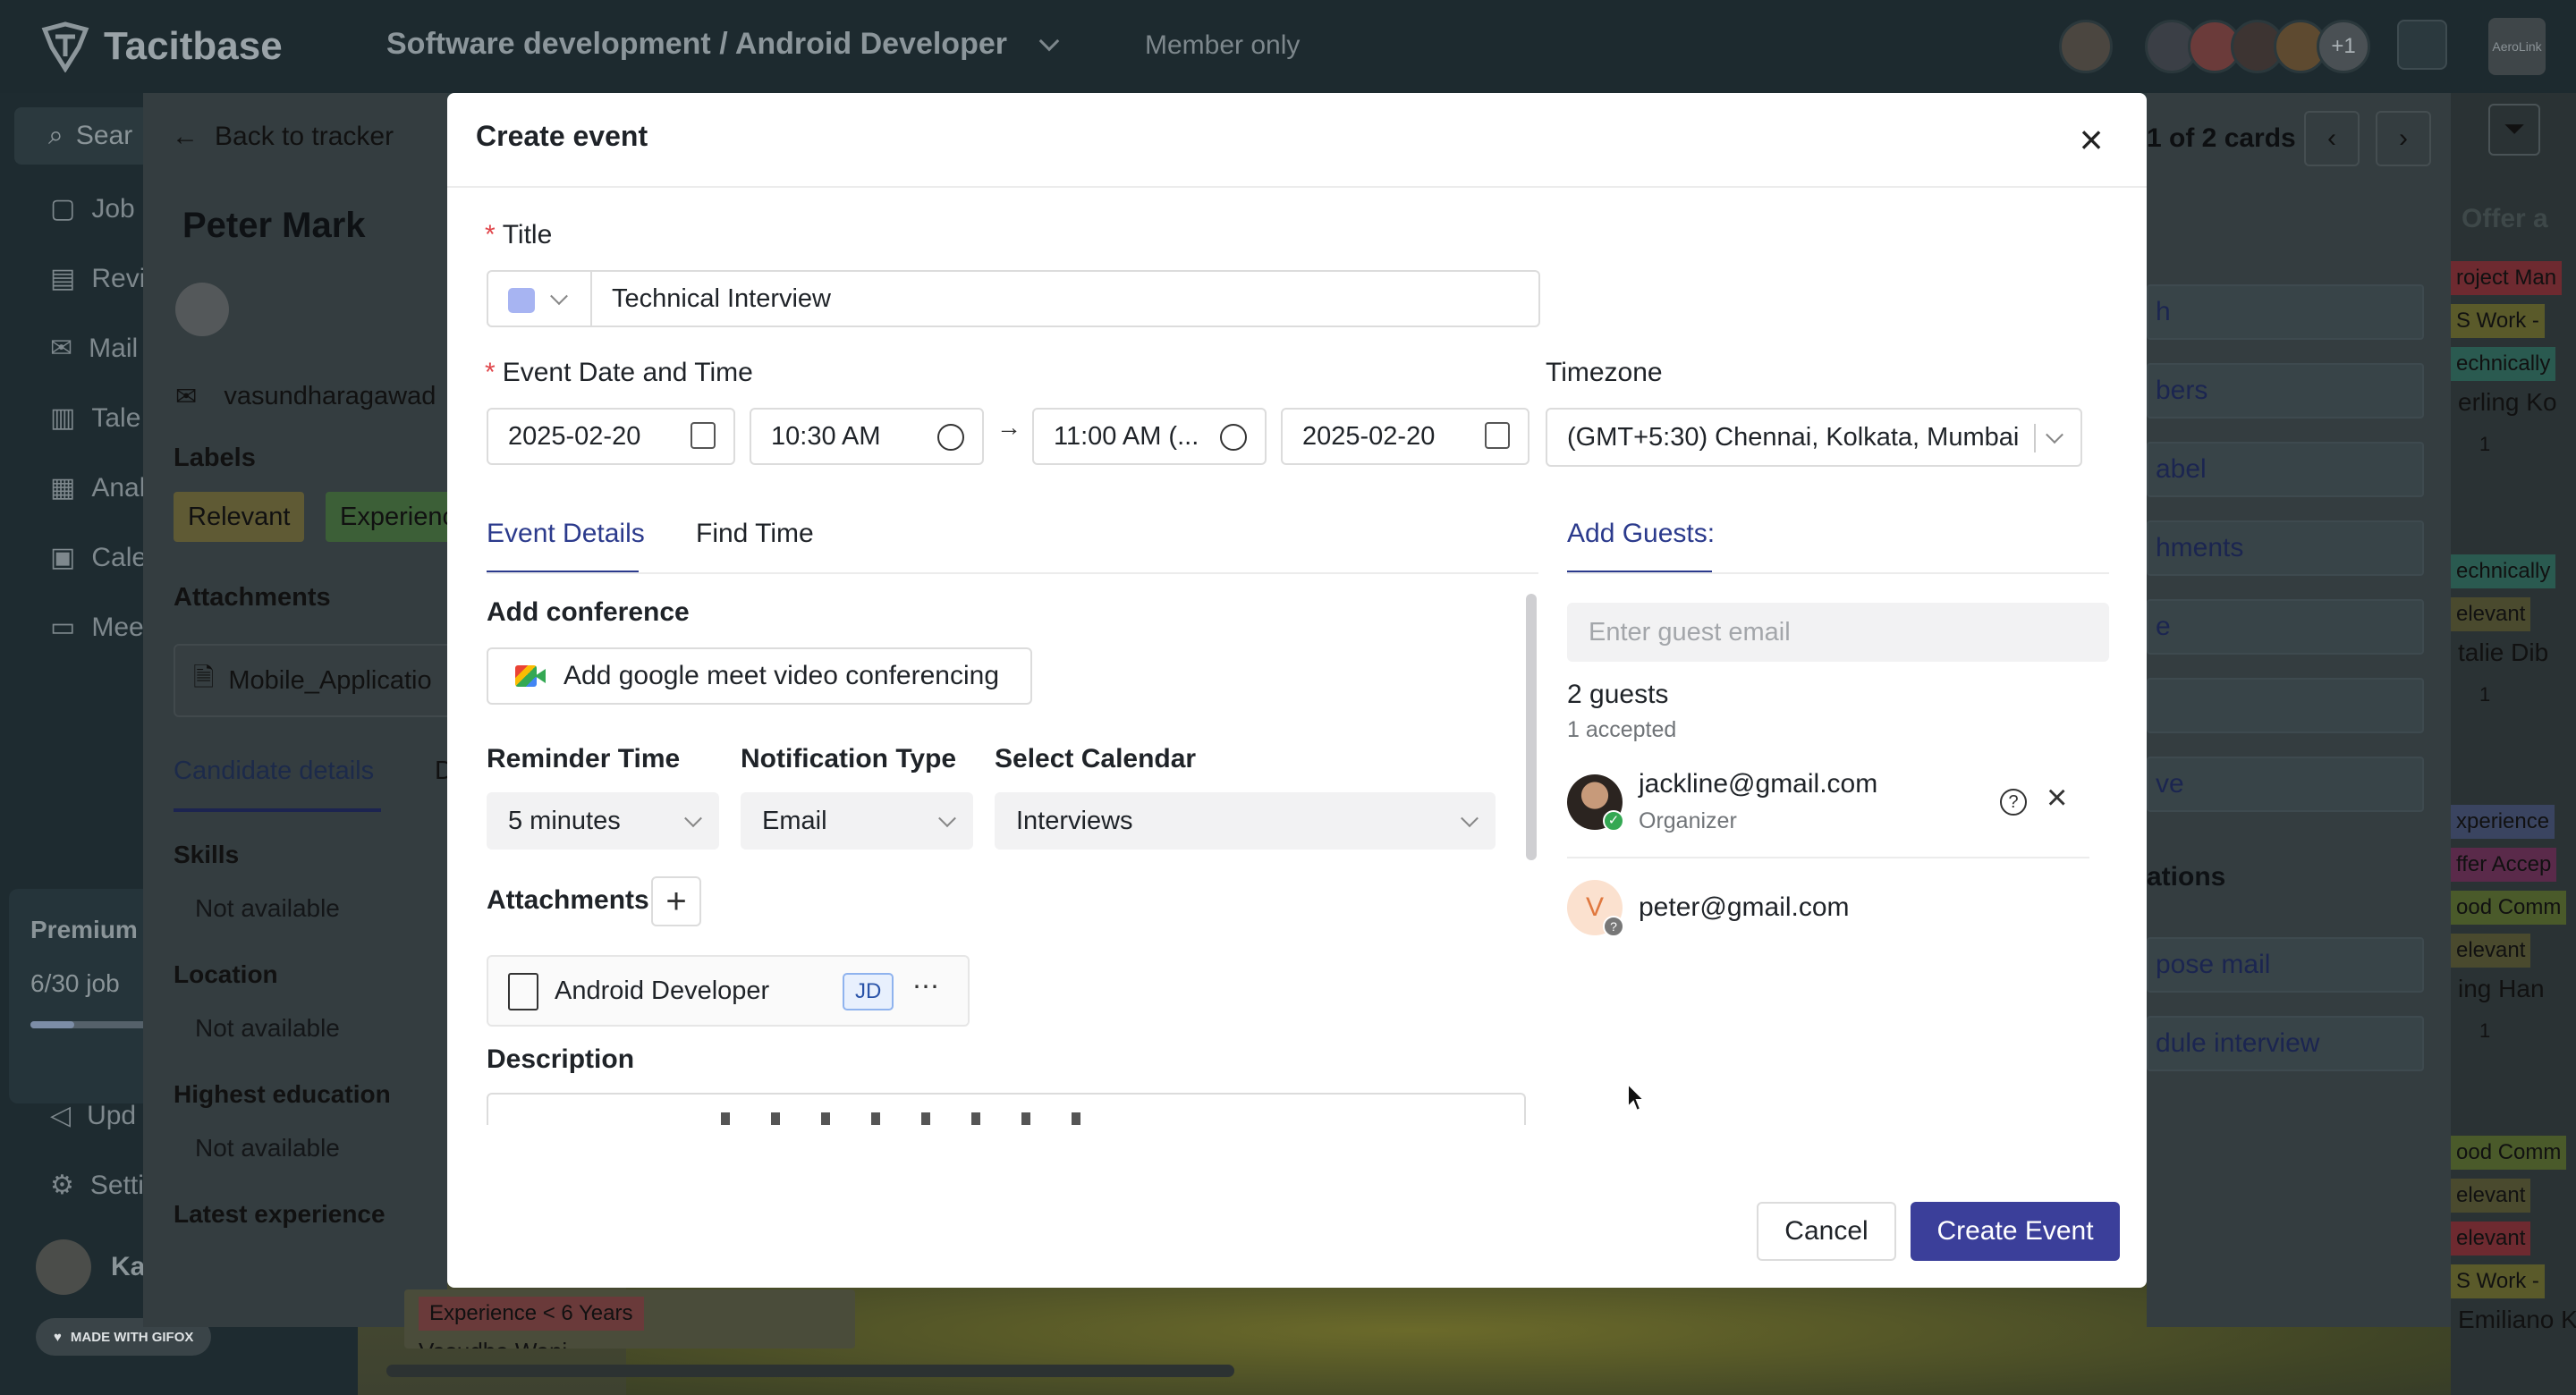 The height and width of the screenshot is (1395, 2576). I want to click on close-icon: ×, so click(2091, 139).